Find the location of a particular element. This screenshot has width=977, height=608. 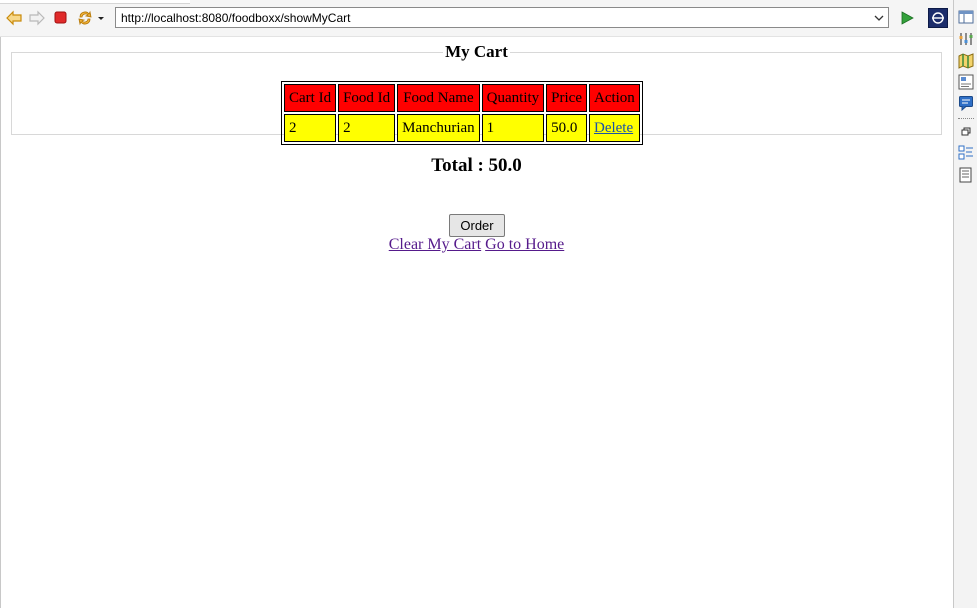

clear-cart-link: Clear My Cart is located at coordinates (435, 244).